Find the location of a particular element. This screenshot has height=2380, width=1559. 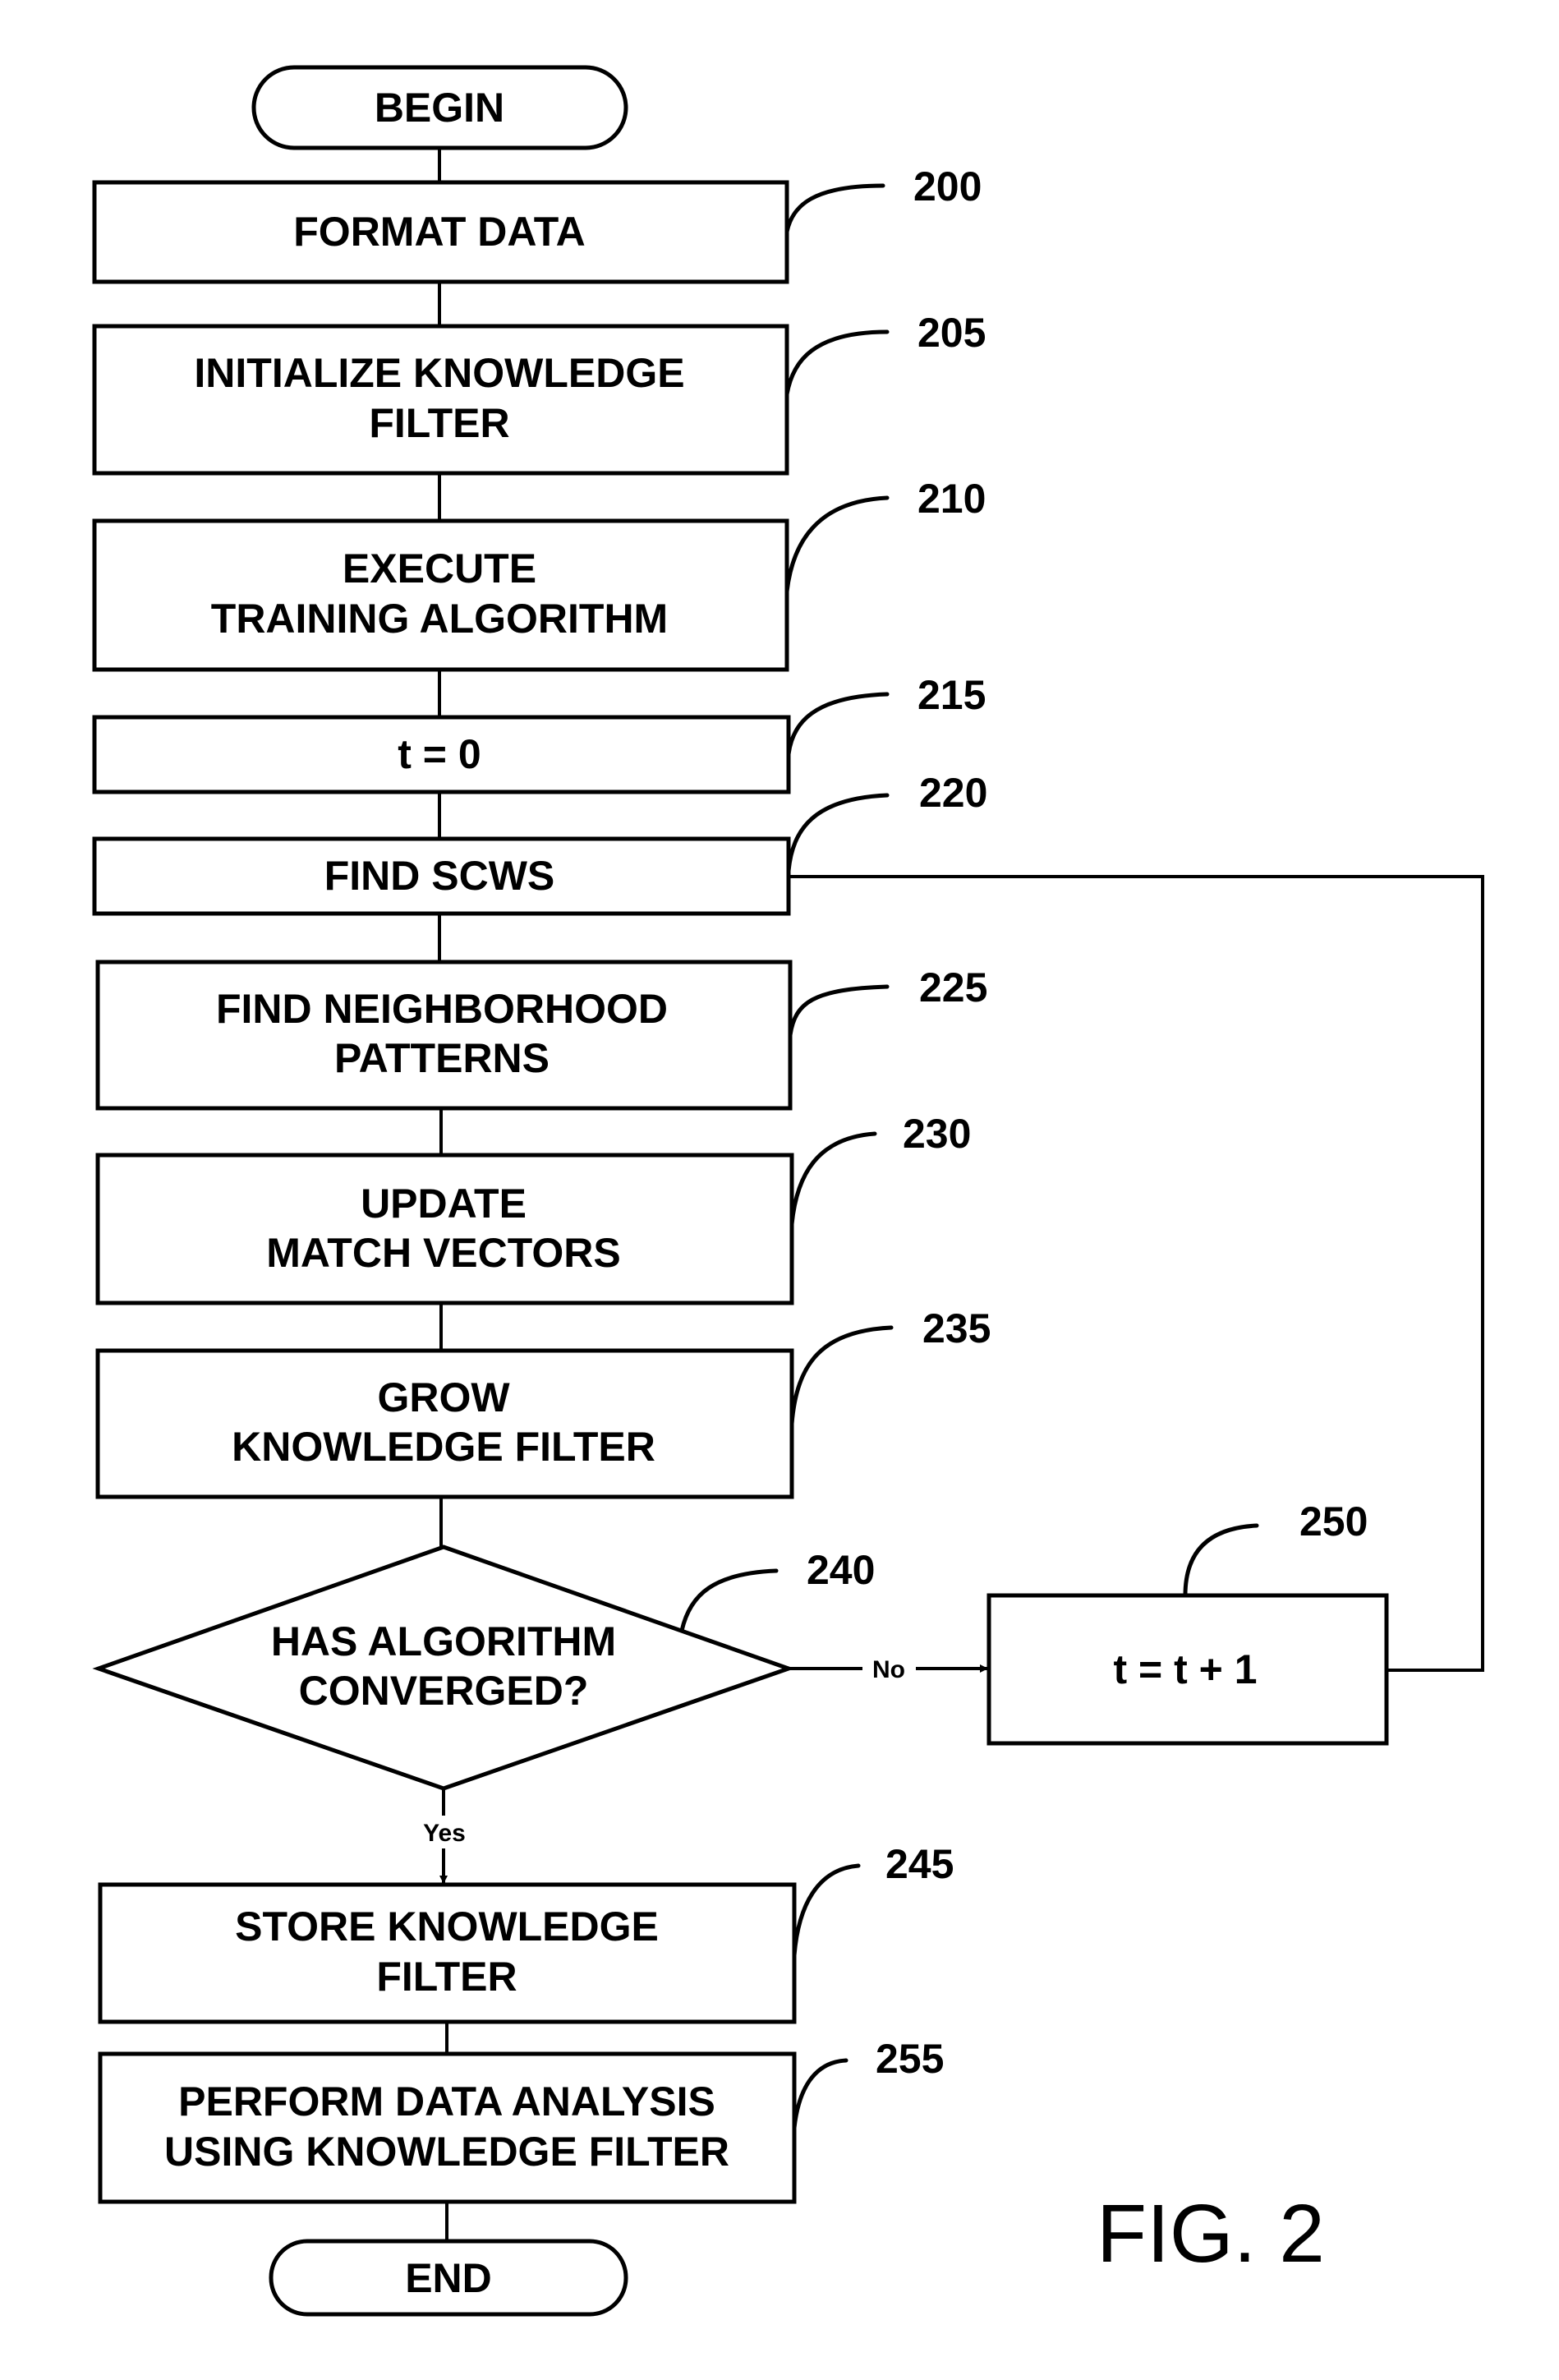

process-200-line-1: FORMAT DATA is located at coordinates (439, 232).